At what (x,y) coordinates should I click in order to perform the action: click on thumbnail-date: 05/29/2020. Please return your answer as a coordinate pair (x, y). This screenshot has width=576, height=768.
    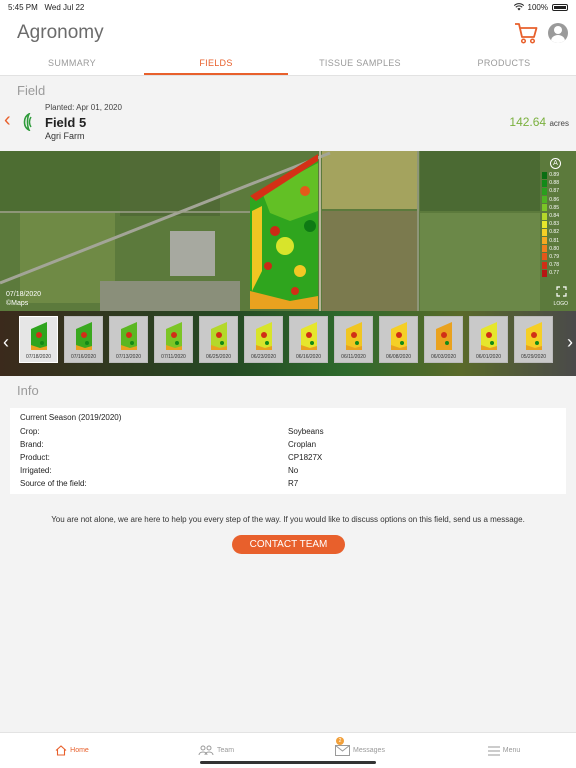
    Looking at the image, I should click on (533, 357).